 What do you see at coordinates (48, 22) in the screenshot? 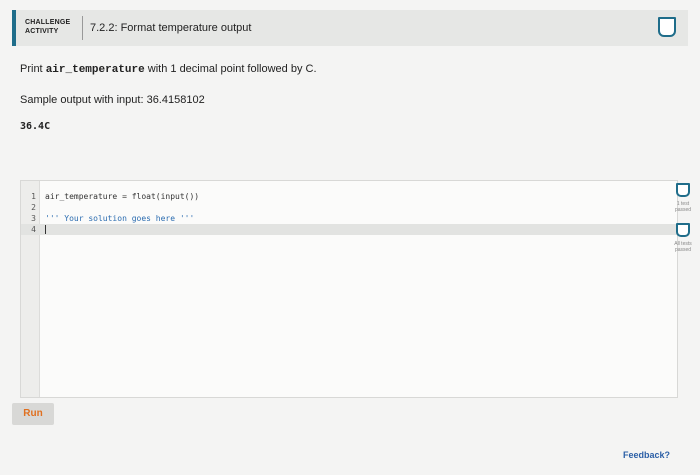
I see `badge-line1: CHALLENGE` at bounding box center [48, 22].